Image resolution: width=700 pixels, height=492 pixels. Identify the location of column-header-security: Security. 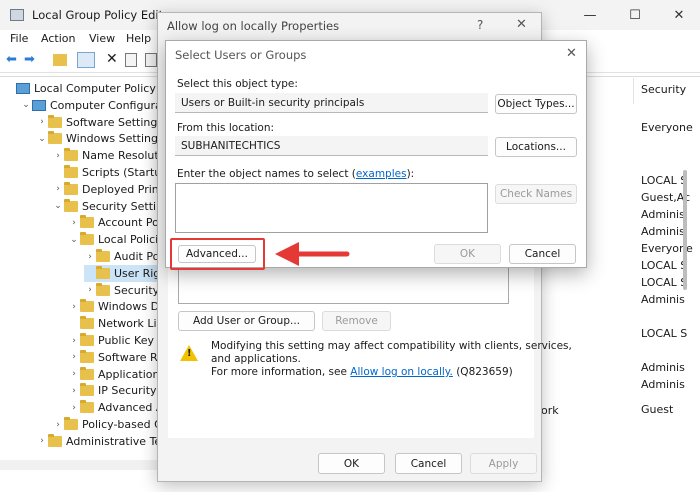
(663, 89).